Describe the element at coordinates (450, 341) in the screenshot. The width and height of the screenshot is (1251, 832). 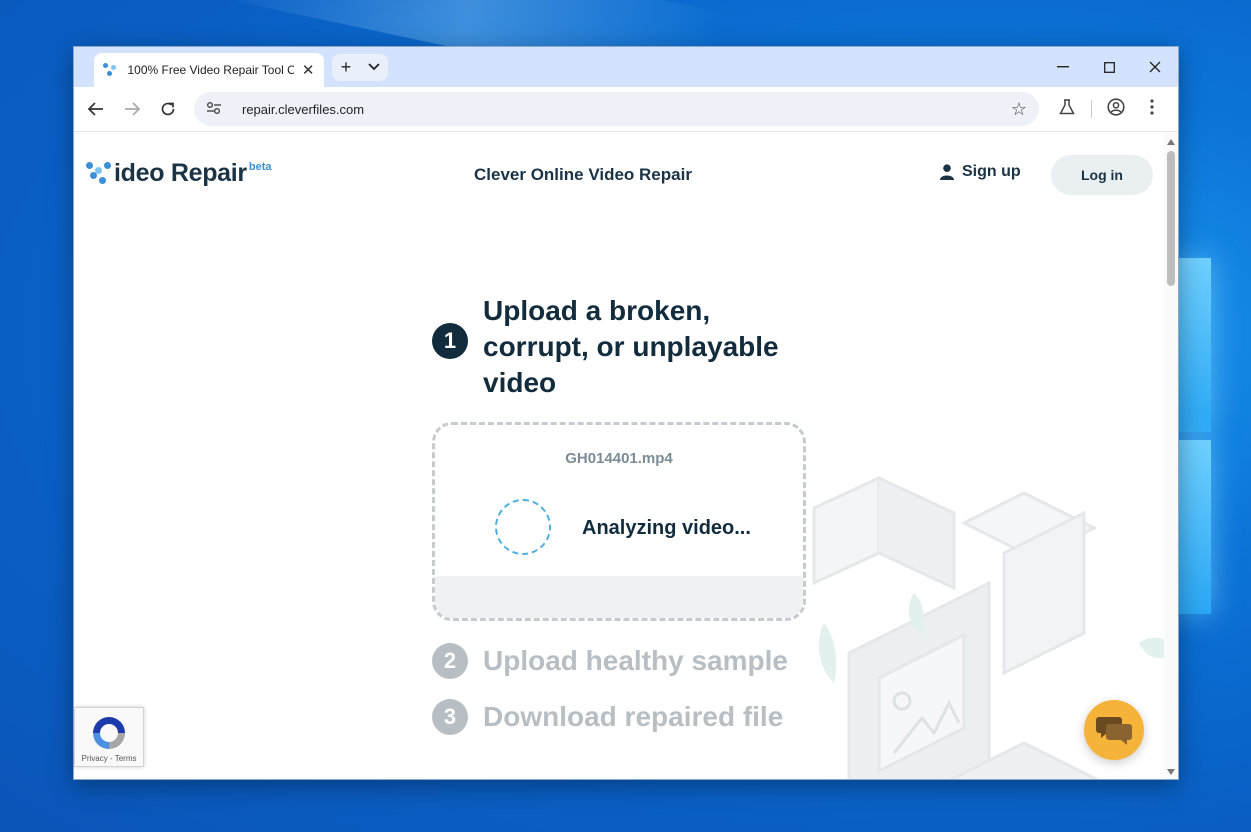
I see `step-1-number: 1` at that location.